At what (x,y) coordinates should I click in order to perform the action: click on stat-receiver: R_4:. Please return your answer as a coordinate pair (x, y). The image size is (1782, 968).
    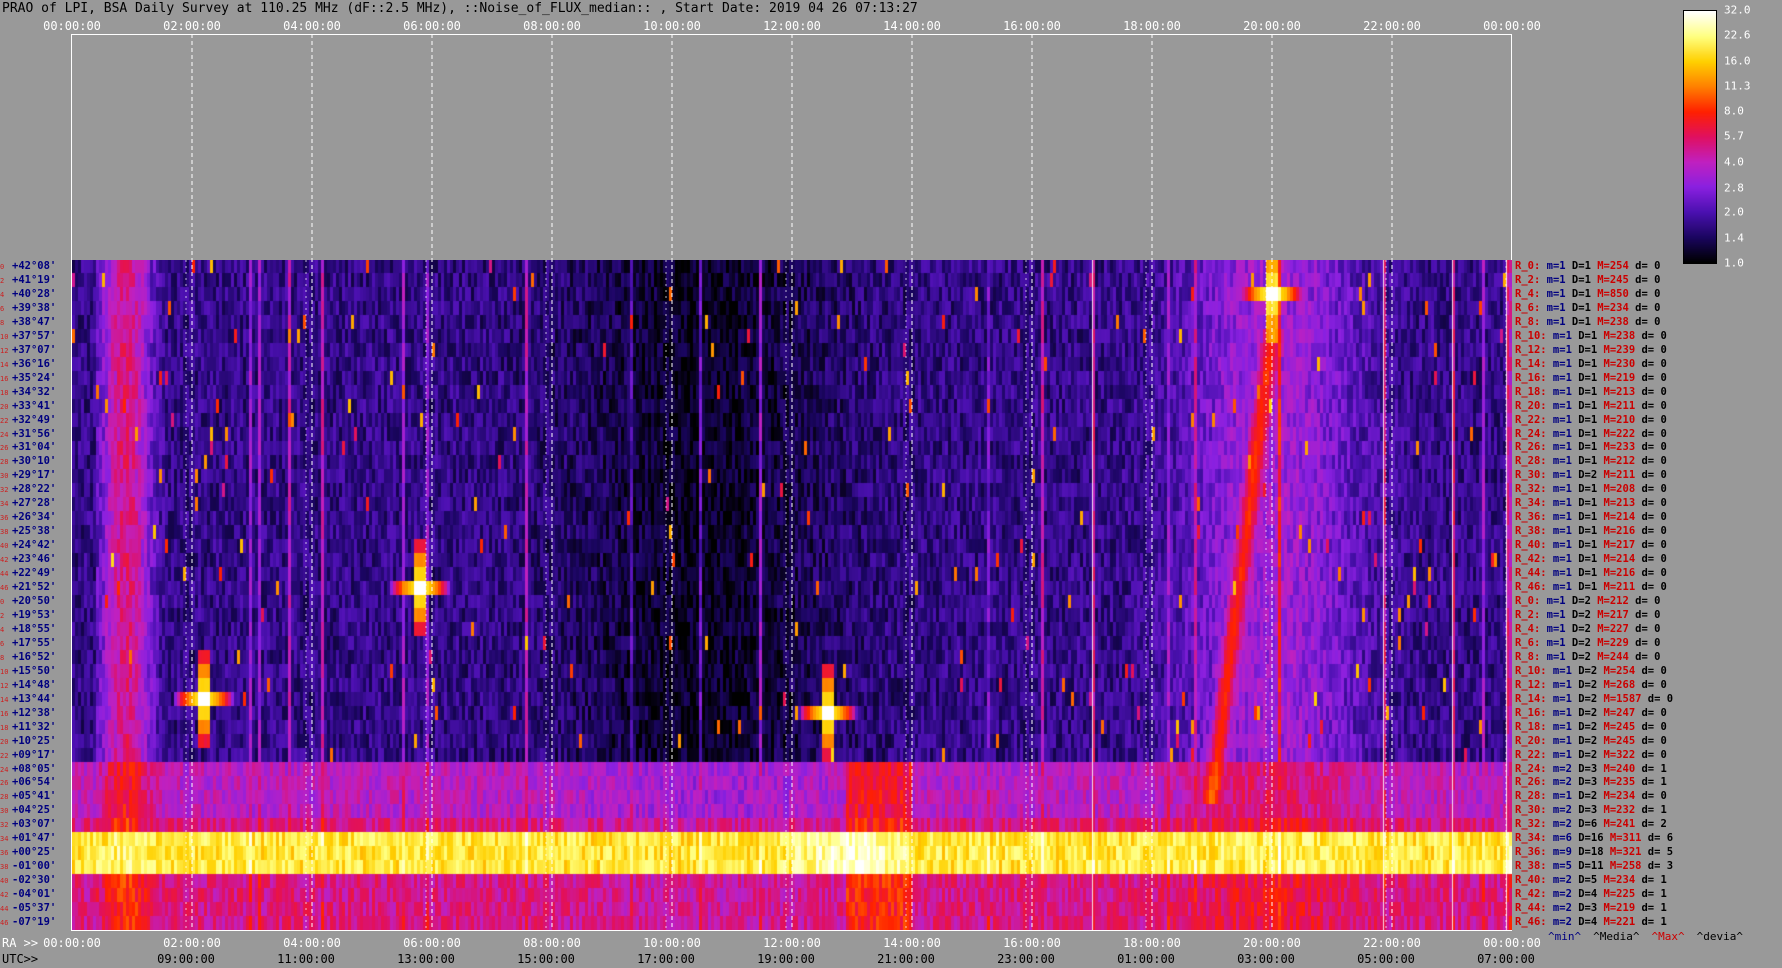
    Looking at the image, I should click on (1528, 628).